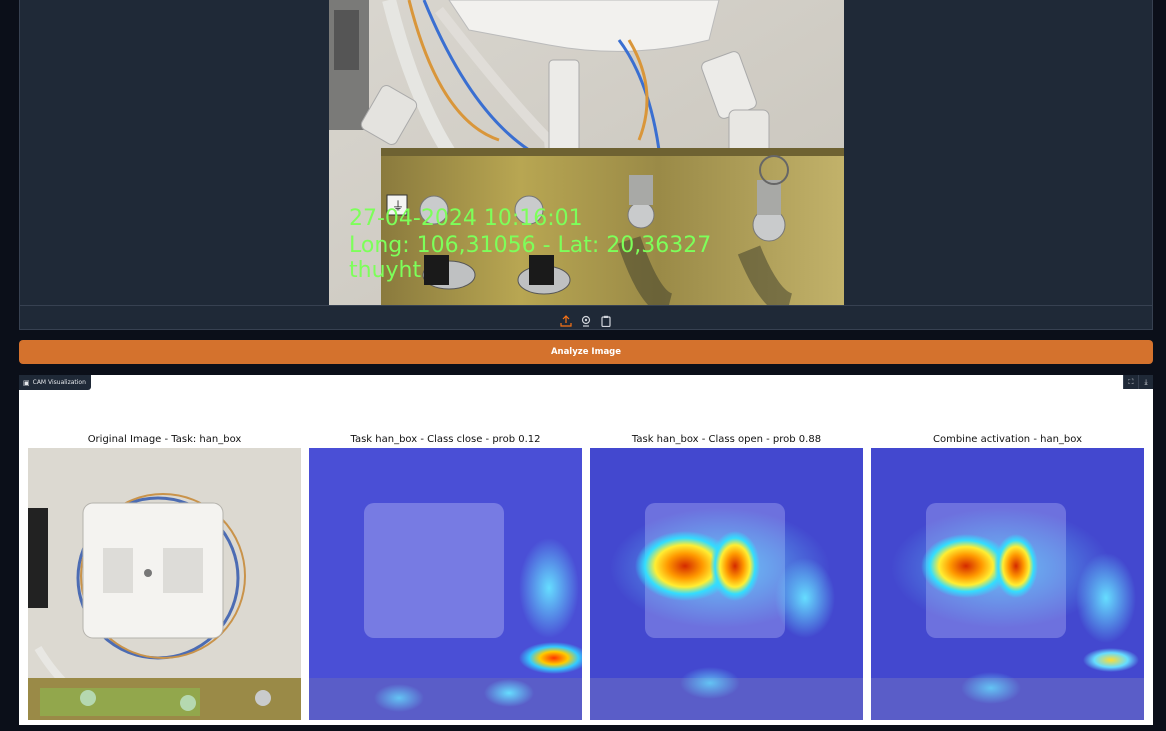 This screenshot has width=1166, height=731. What do you see at coordinates (26, 382) in the screenshot?
I see `image-icon: ▣` at bounding box center [26, 382].